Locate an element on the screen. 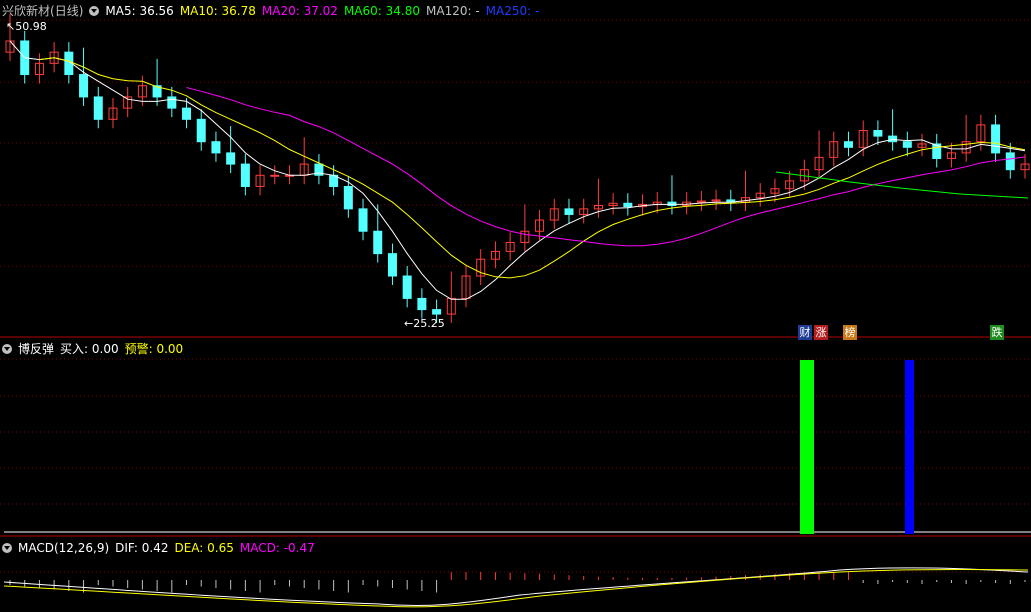 The height and width of the screenshot is (612, 1031). period-label: (日线) is located at coordinates (67, 11).